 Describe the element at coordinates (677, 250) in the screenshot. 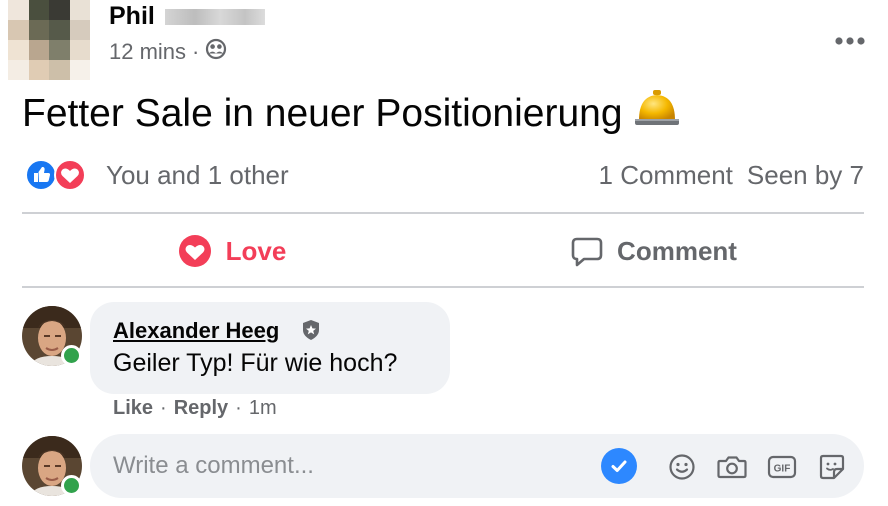

I see `comment-label: Comment` at that location.